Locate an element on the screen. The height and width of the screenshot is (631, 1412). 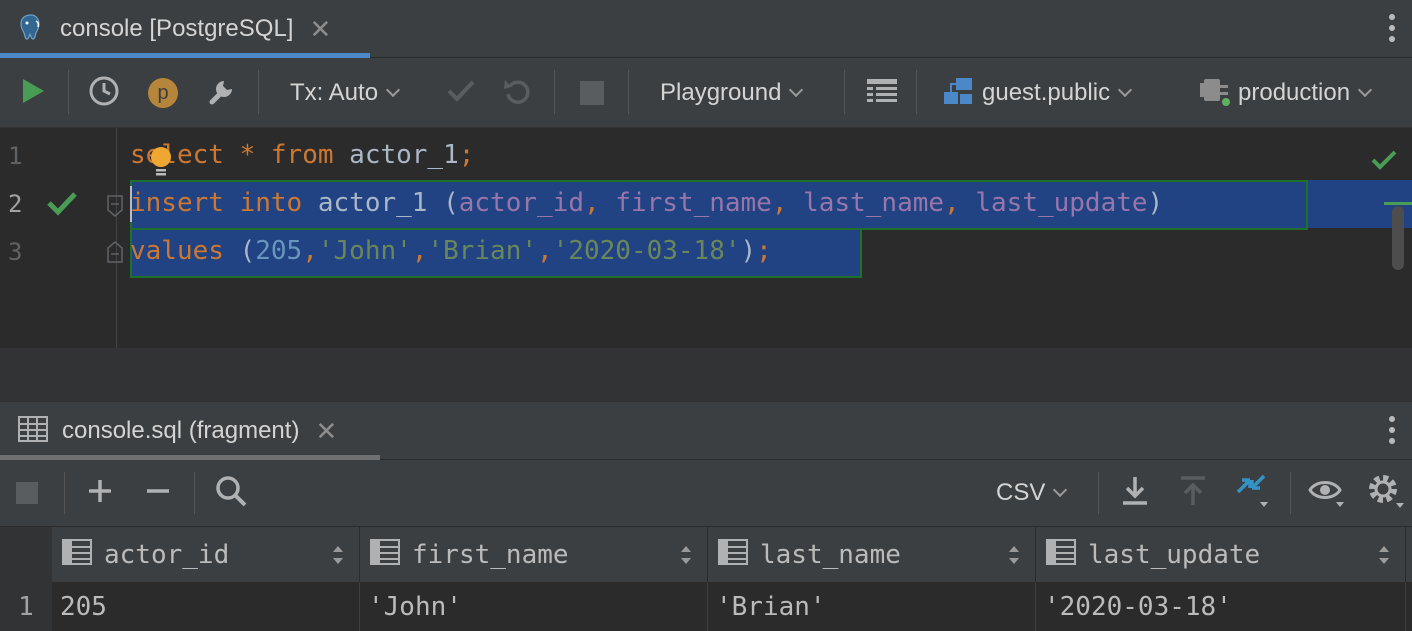
export-format-dropdown: CSV is located at coordinates (1032, 493).